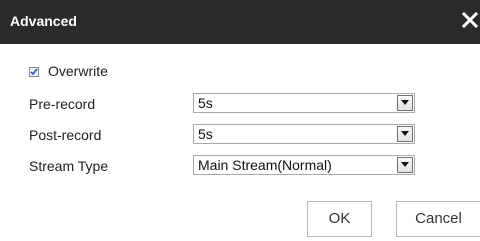  I want to click on ok-button: OK, so click(339, 219).